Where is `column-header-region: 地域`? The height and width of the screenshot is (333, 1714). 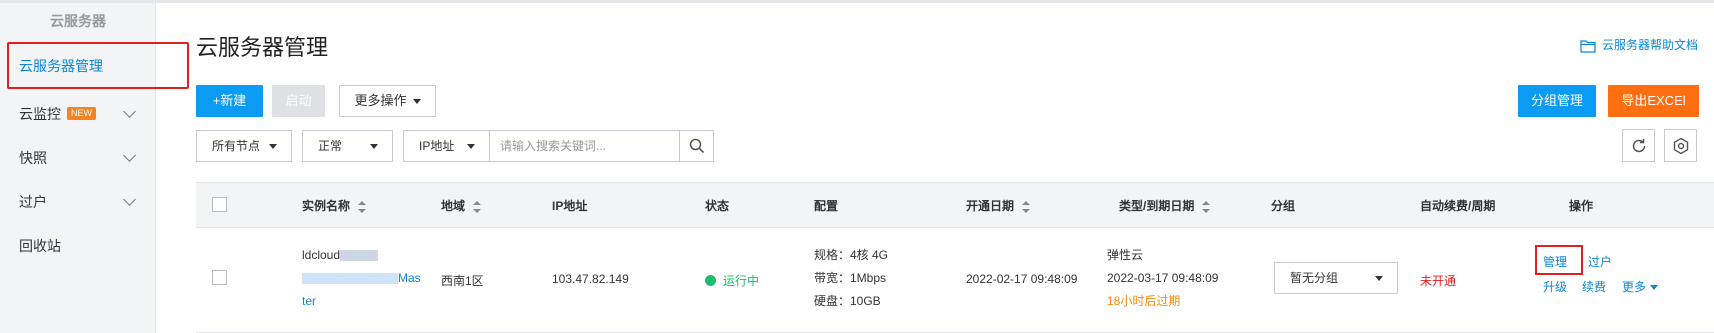 column-header-region: 地域 is located at coordinates (461, 205).